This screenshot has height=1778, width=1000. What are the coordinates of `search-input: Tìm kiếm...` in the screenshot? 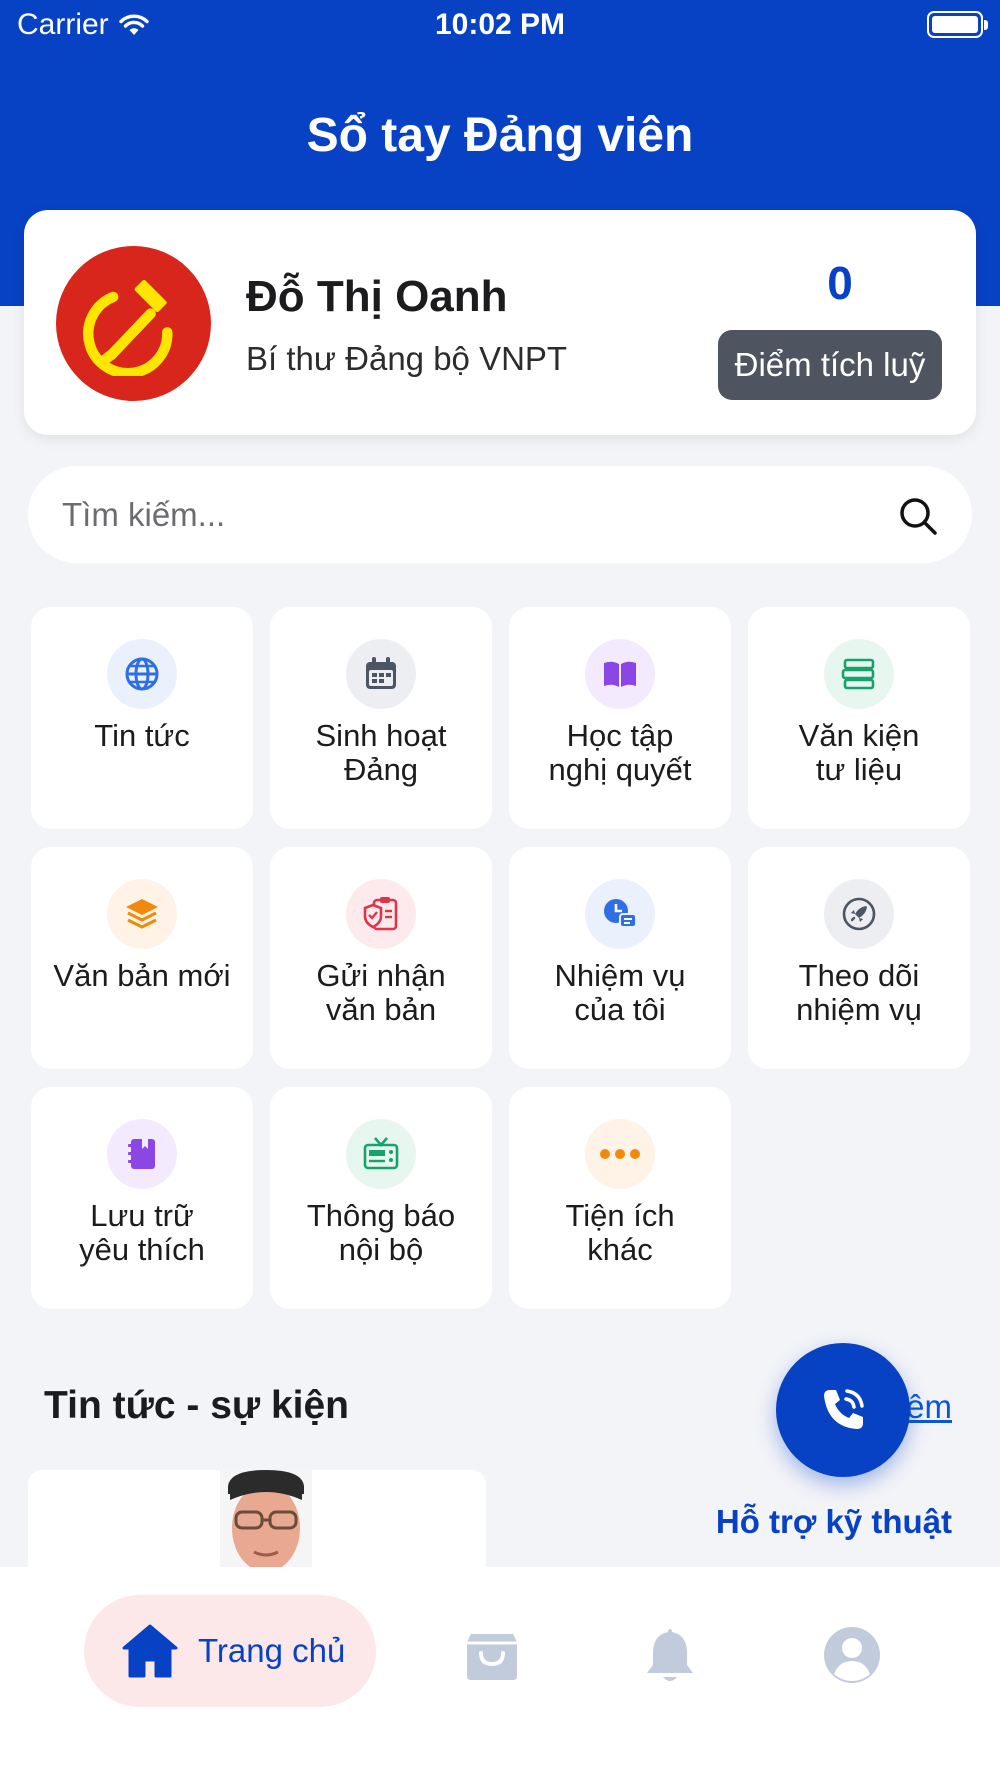 It's located at (500, 514).